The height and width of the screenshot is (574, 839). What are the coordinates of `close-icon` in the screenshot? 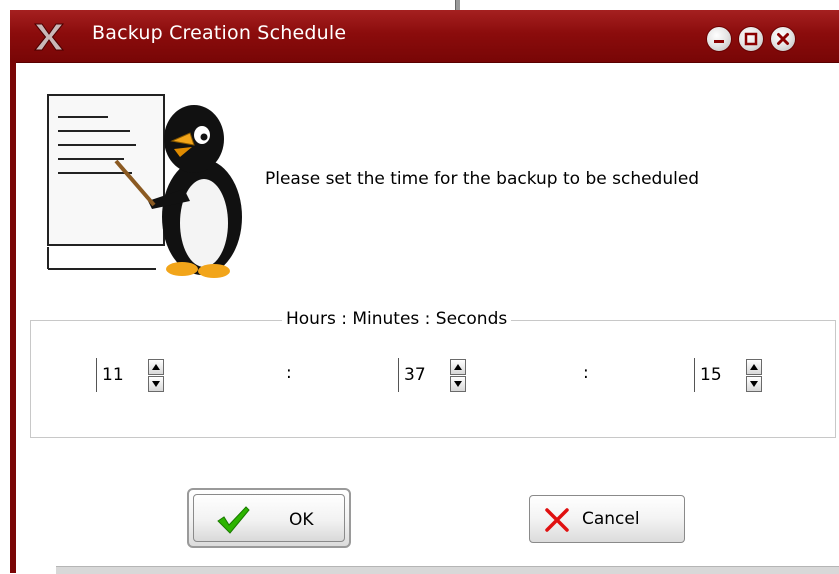 It's located at (783, 39).